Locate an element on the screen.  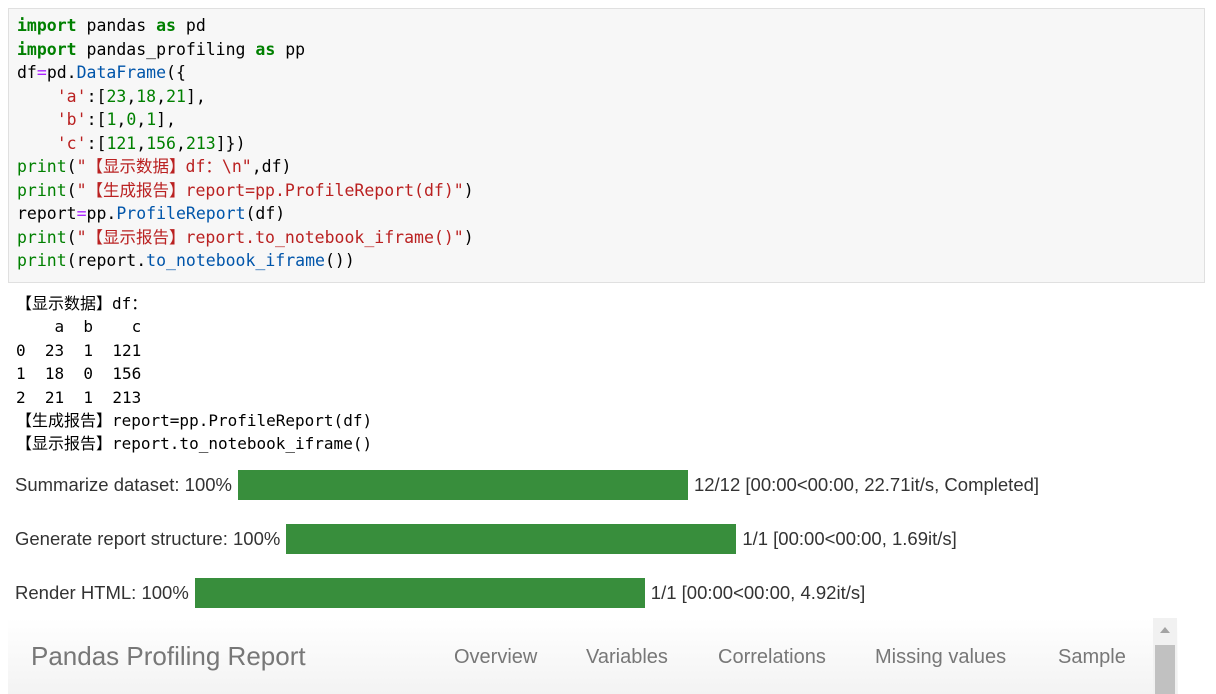
number: 21 is located at coordinates (176, 96).